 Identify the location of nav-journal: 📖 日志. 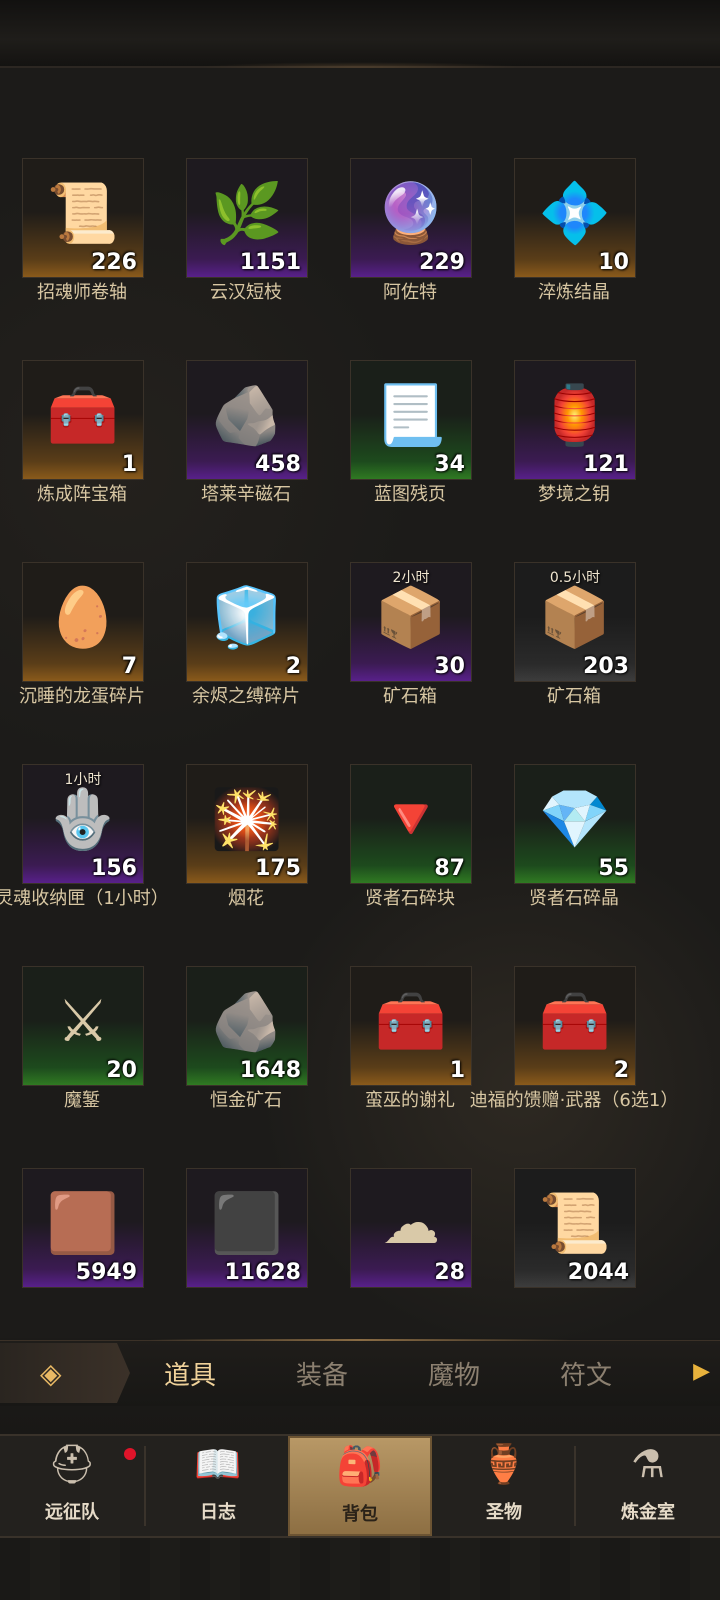
(218, 1486).